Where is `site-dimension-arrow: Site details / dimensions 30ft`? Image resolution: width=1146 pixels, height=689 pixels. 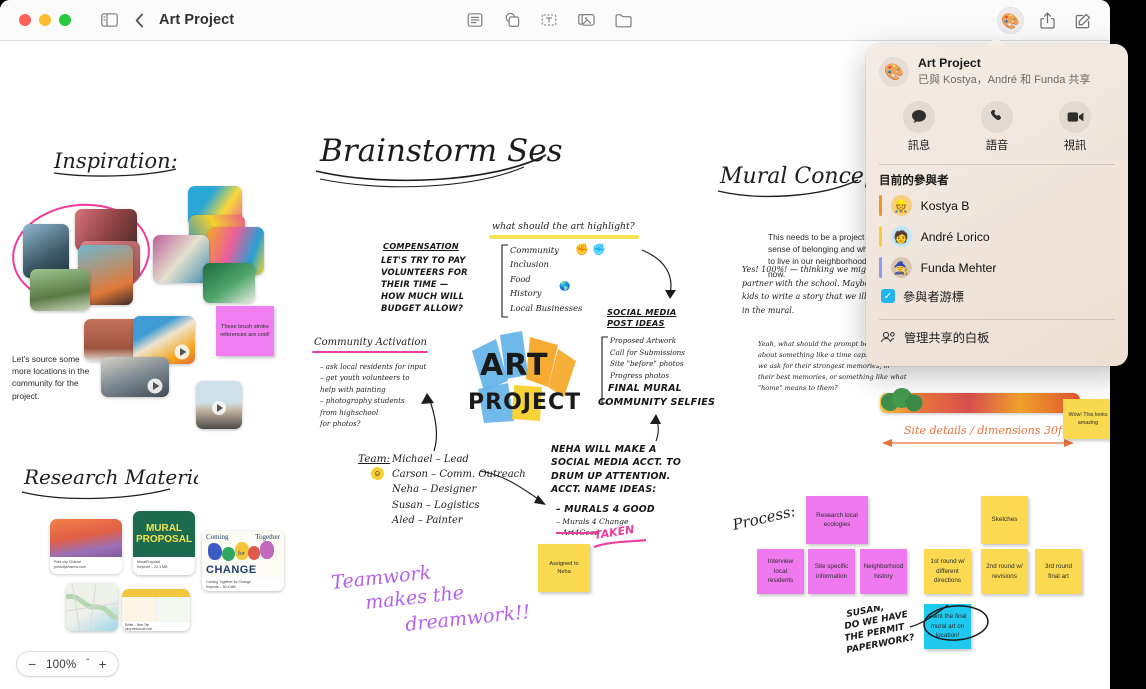 site-dimension-arrow: Site details / dimensions 30ft is located at coordinates (978, 435).